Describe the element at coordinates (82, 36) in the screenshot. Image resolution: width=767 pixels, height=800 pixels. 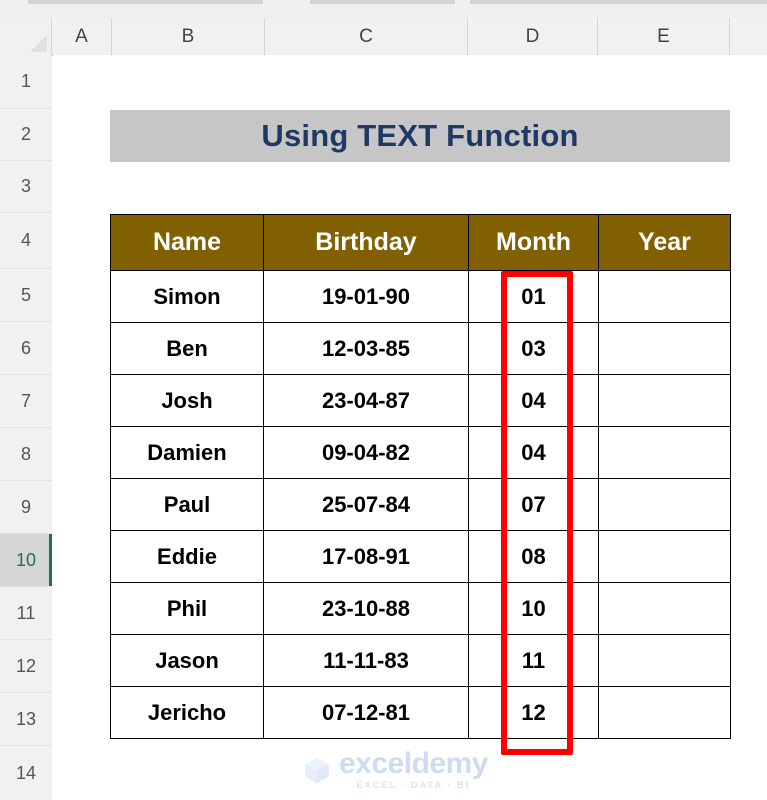
I see `column-header-a: A` at that location.